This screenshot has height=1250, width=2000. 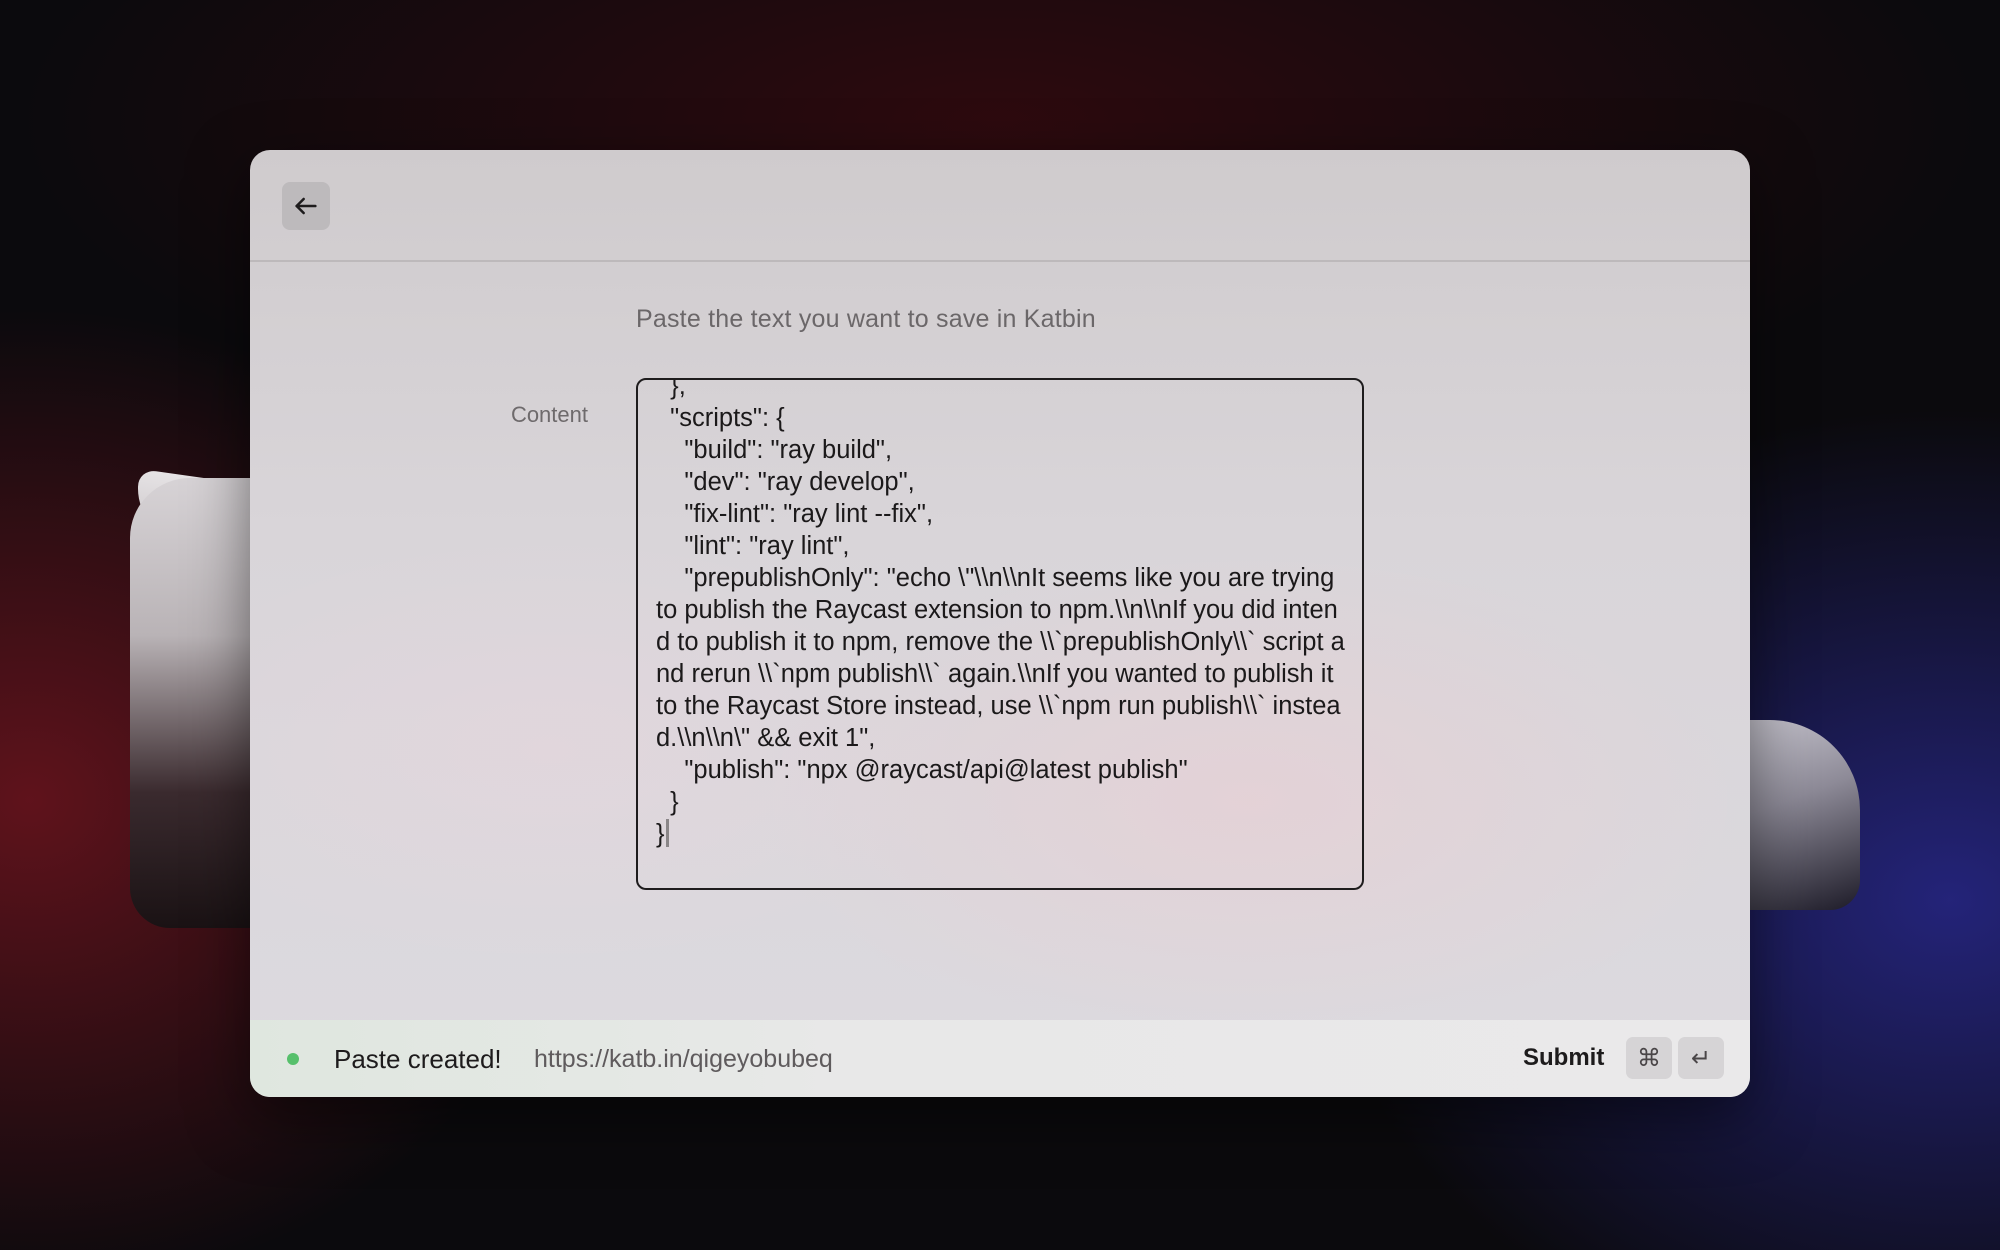 I want to click on submit-button: Submit, so click(x=1563, y=1058).